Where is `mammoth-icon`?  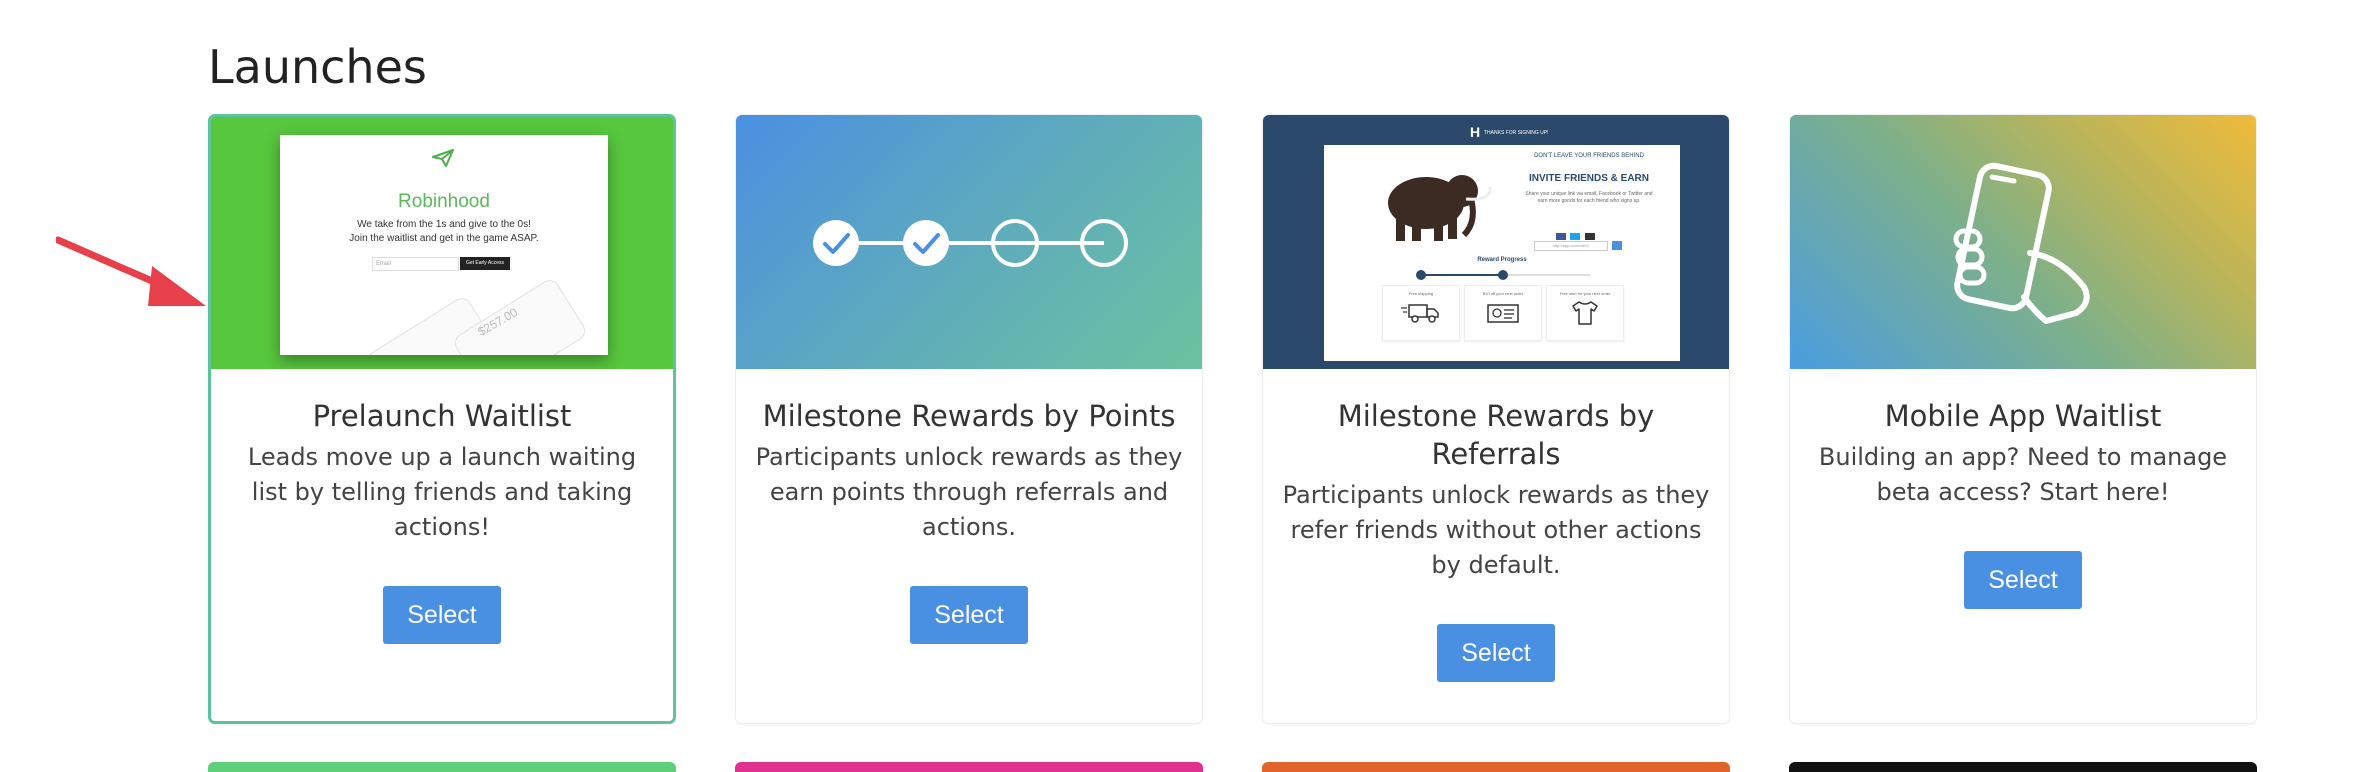
mammoth-icon is located at coordinates (1440, 208).